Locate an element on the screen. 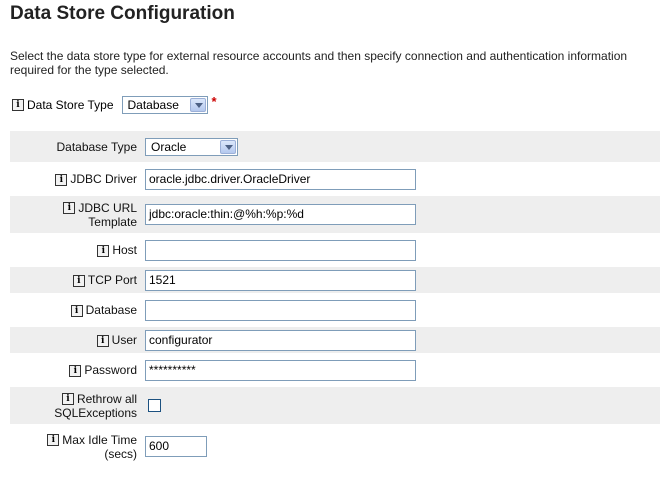 Image resolution: width=660 pixels, height=478 pixels. host-input is located at coordinates (280, 250).